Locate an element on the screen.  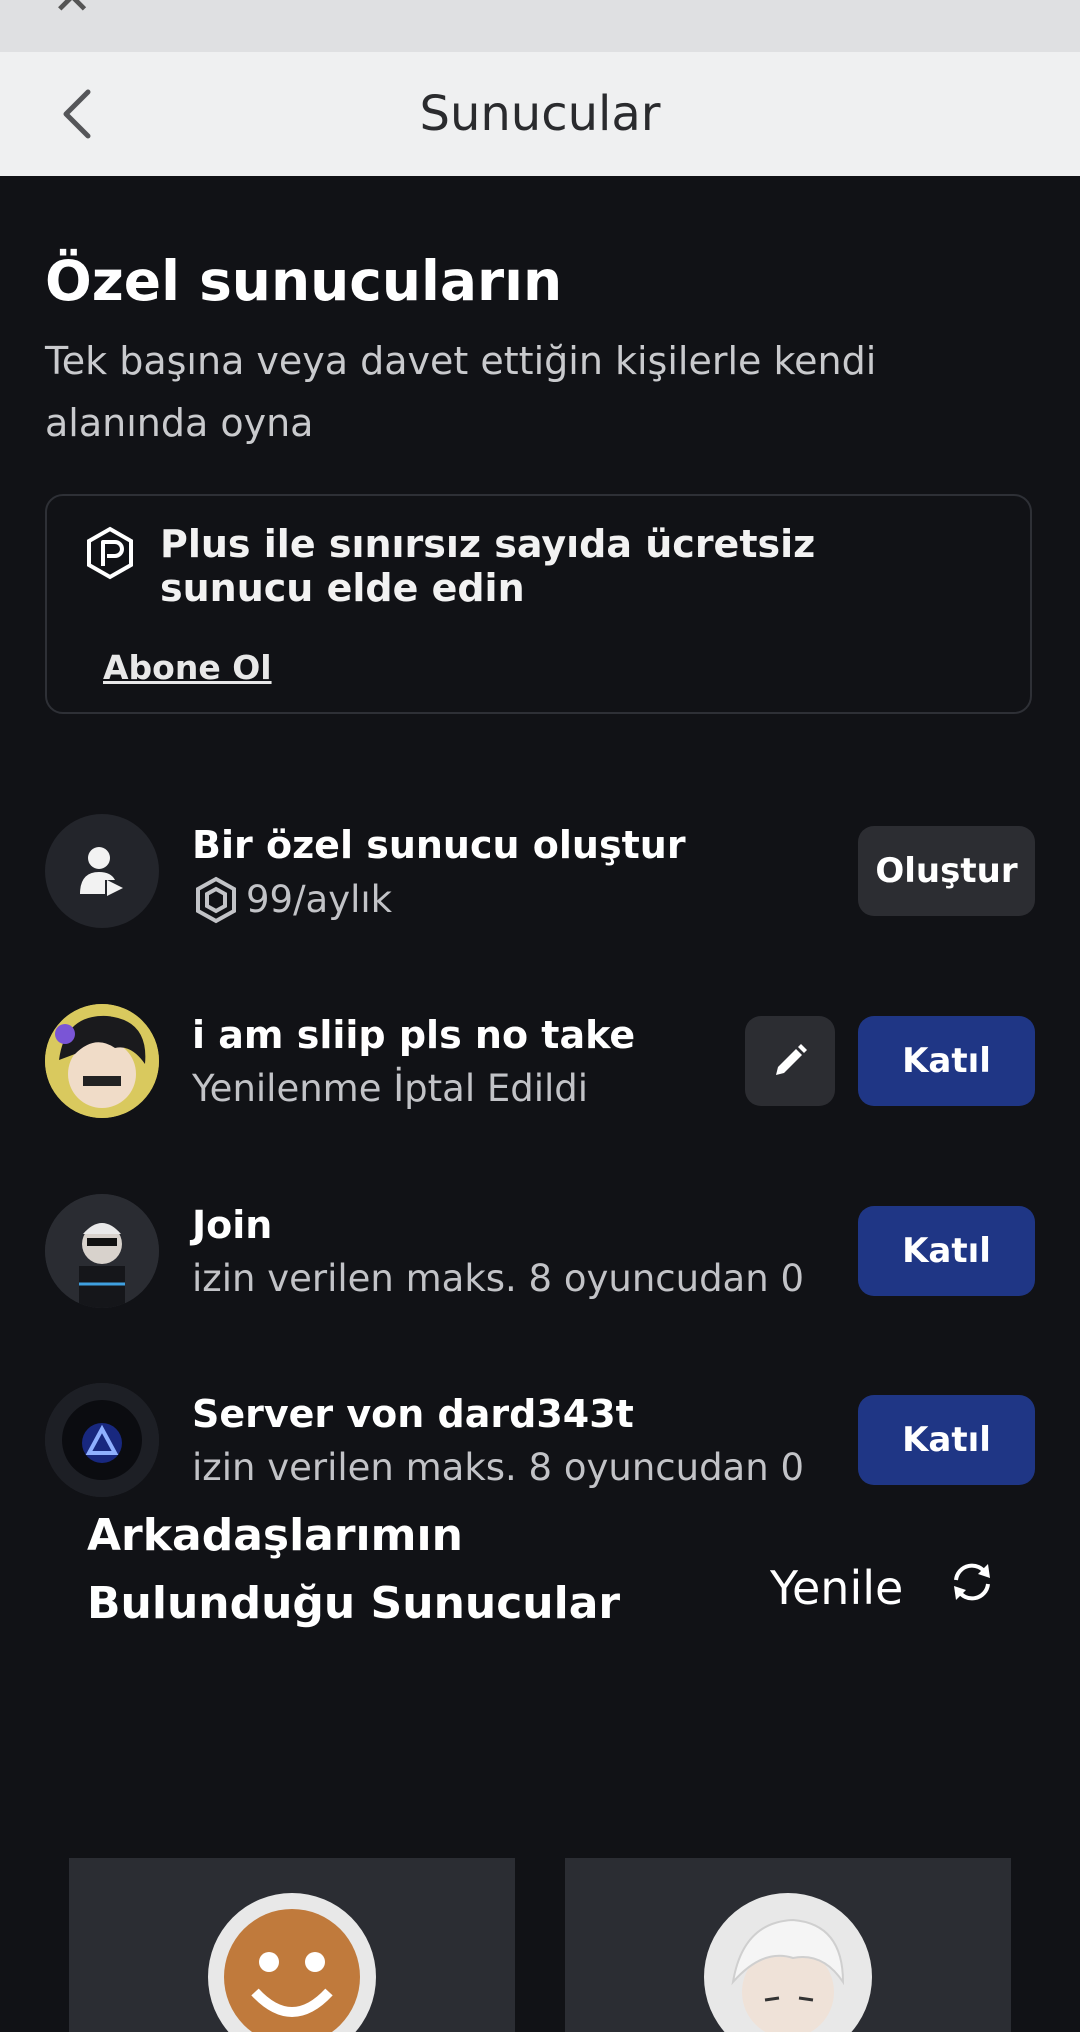
person-add-icon is located at coordinates (101, 871).